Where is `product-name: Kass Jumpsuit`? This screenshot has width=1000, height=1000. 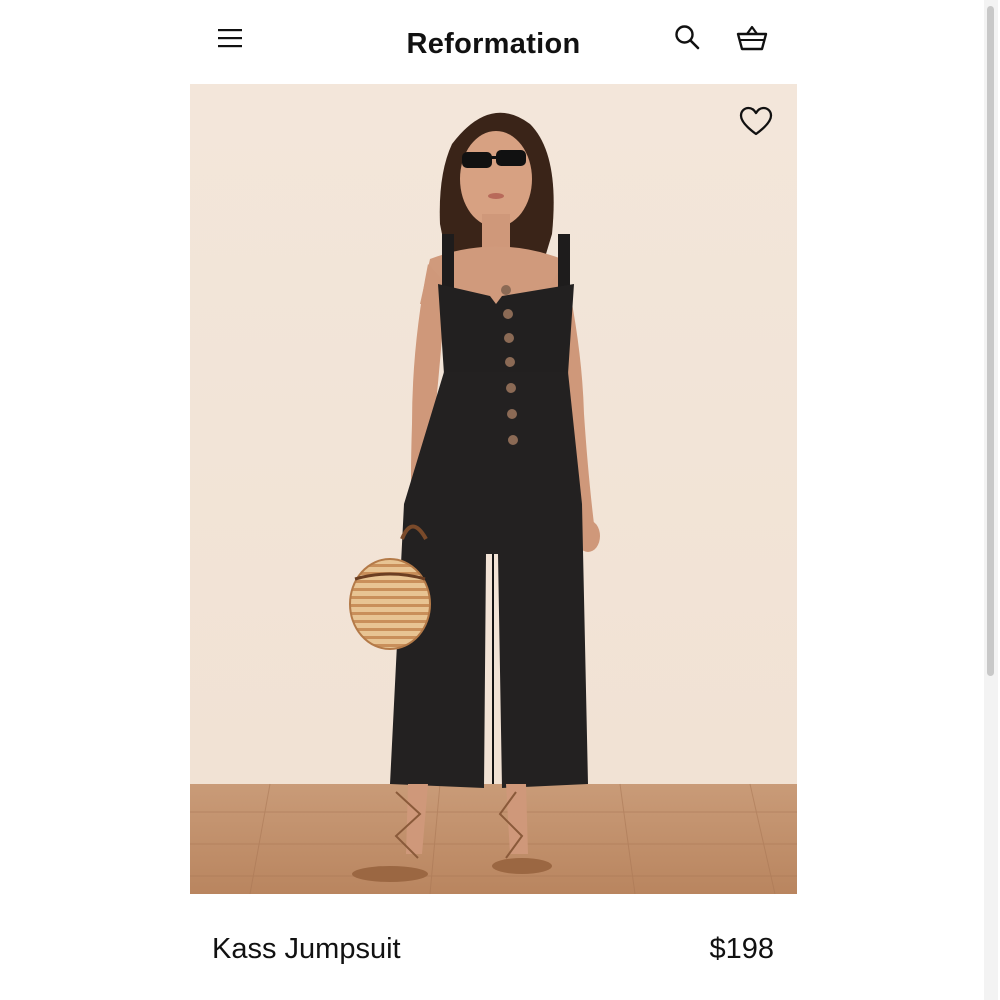 product-name: Kass Jumpsuit is located at coordinates (306, 949).